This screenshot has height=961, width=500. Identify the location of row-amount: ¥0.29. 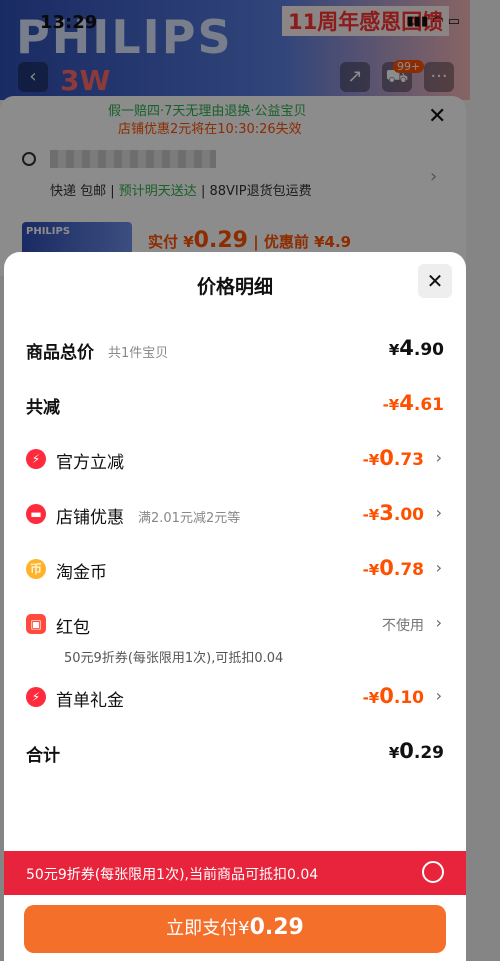
(416, 751).